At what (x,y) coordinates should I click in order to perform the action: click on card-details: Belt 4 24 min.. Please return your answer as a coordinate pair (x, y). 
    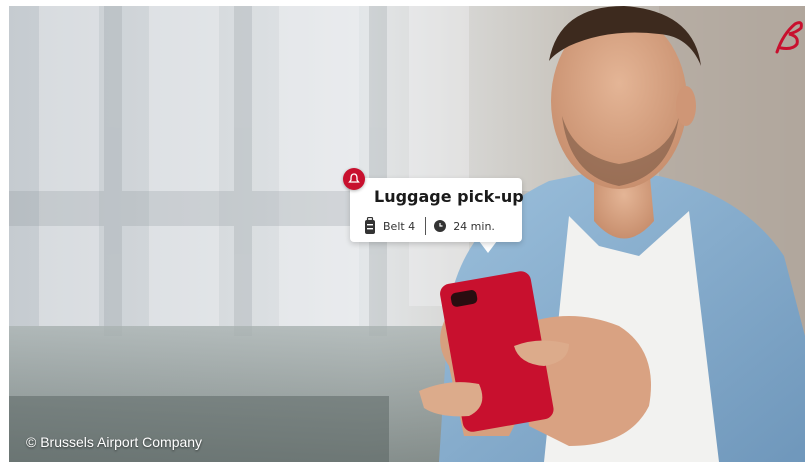
    Looking at the image, I should click on (429, 226).